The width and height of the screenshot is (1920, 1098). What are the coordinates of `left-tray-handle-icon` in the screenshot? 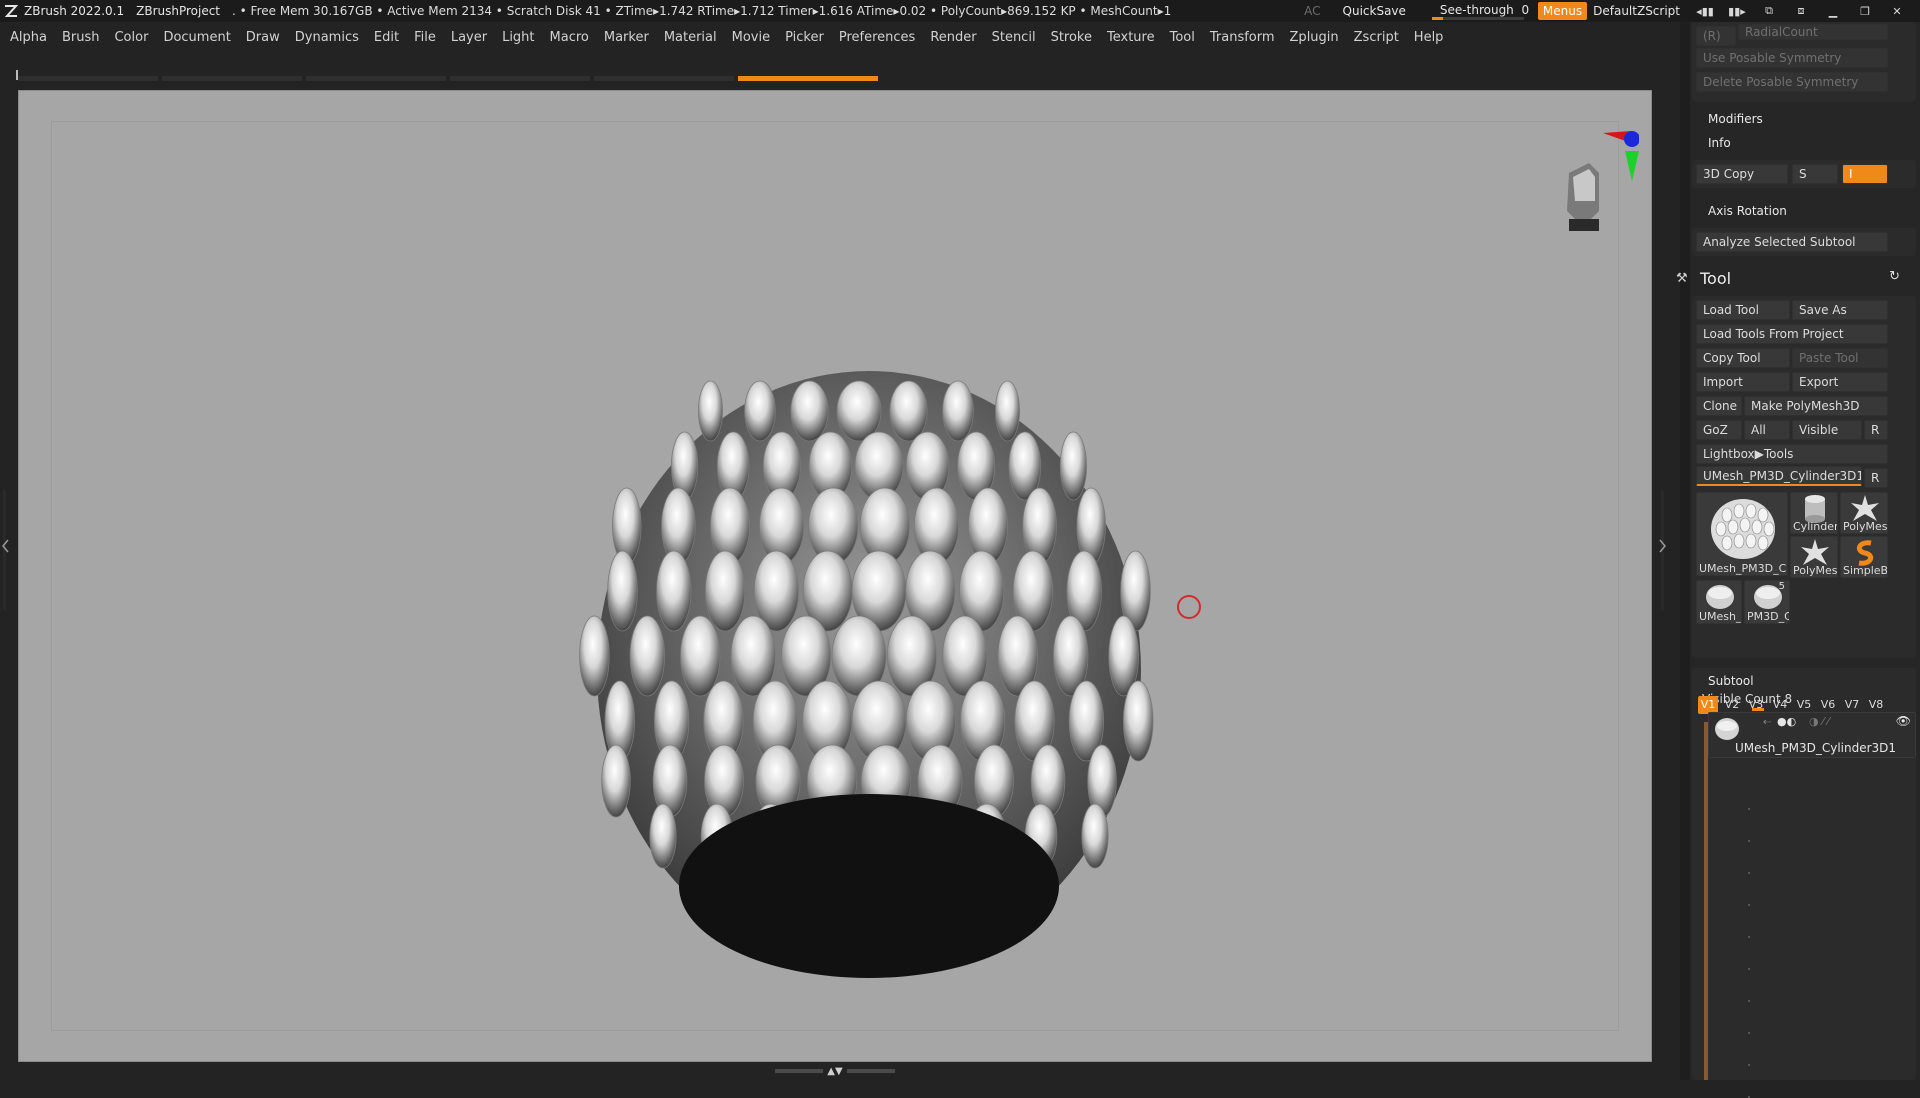 It's located at (5, 550).